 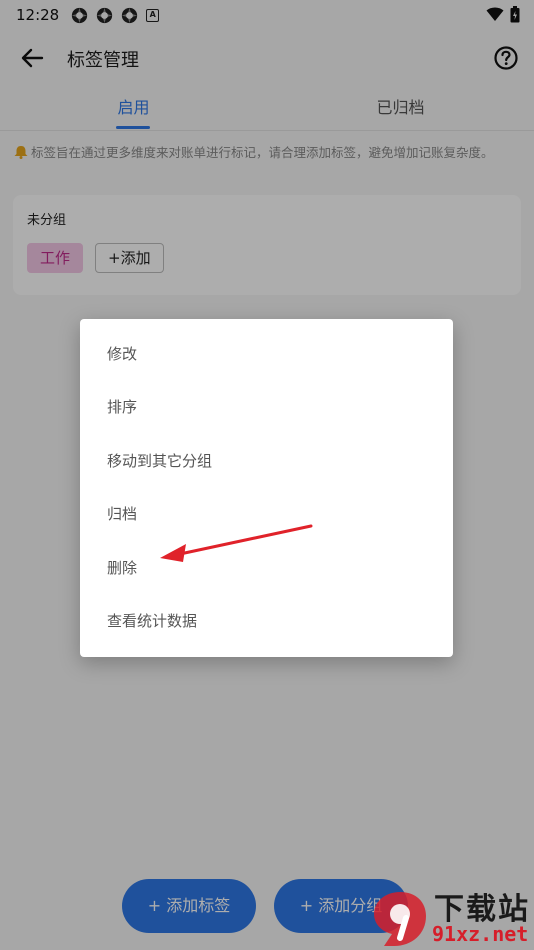 What do you see at coordinates (400, 919) in the screenshot?
I see `watermark-logo-icon` at bounding box center [400, 919].